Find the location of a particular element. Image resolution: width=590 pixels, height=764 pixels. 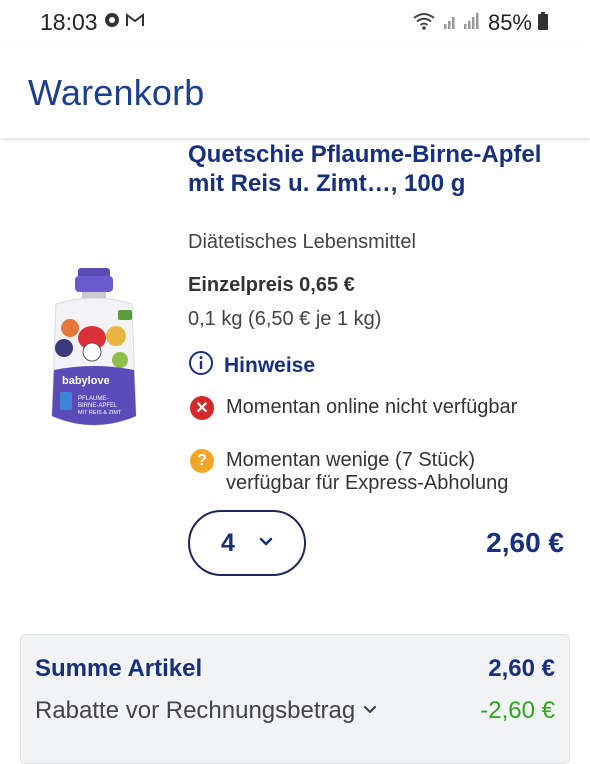

product-category: Diätetisches Lebensmittel is located at coordinates (302, 242).